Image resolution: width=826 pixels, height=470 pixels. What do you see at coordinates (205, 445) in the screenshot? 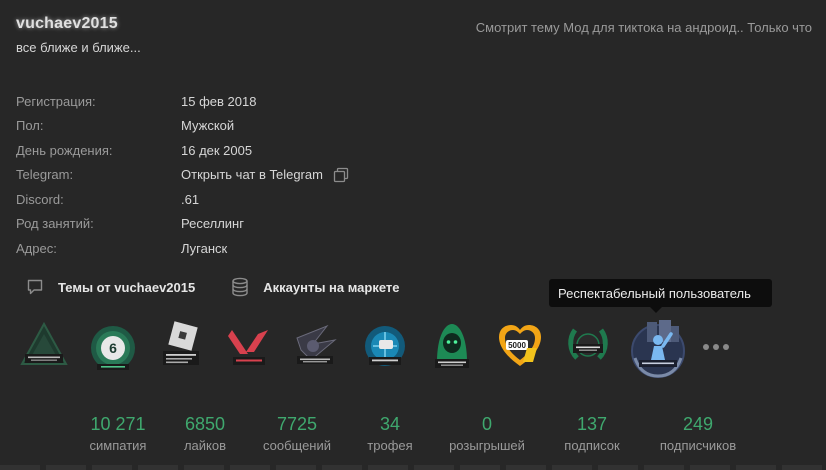
I see `stat-label: лайков` at bounding box center [205, 445].